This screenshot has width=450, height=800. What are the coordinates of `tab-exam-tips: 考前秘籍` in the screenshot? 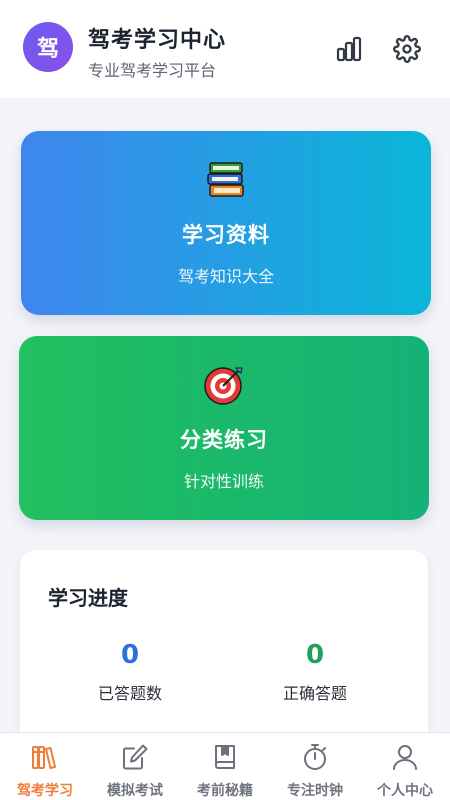 It's located at (225, 766).